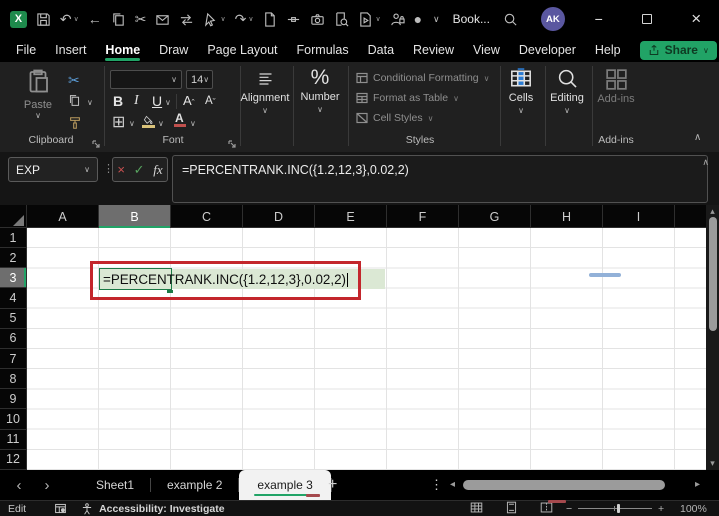 The height and width of the screenshot is (516, 719). I want to click on sheet-options-icon: ⋮, so click(436, 485).